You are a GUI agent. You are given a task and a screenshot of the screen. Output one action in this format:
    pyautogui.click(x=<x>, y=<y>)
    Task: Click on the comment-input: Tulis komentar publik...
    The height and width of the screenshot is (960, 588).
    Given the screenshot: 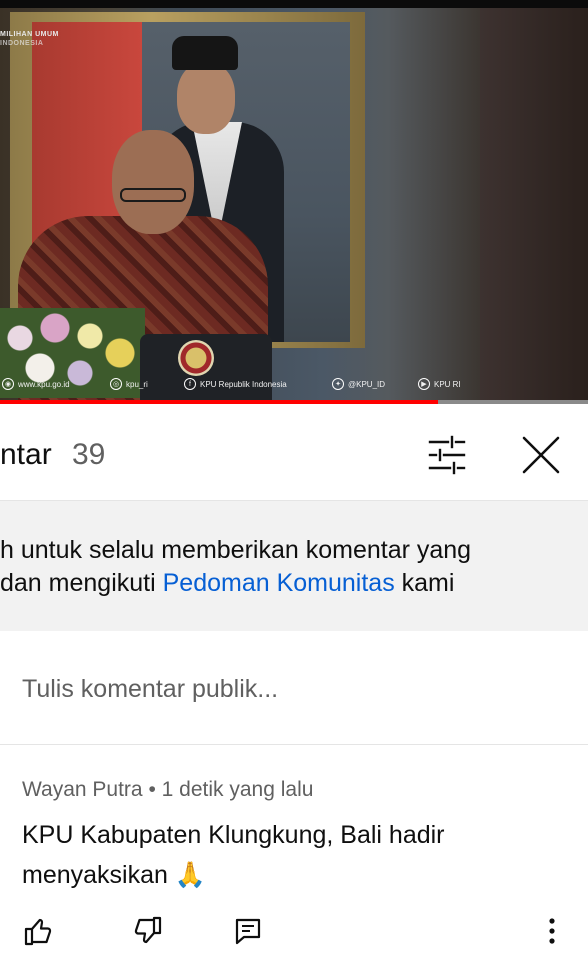 What is the action you would take?
    pyautogui.click(x=292, y=689)
    